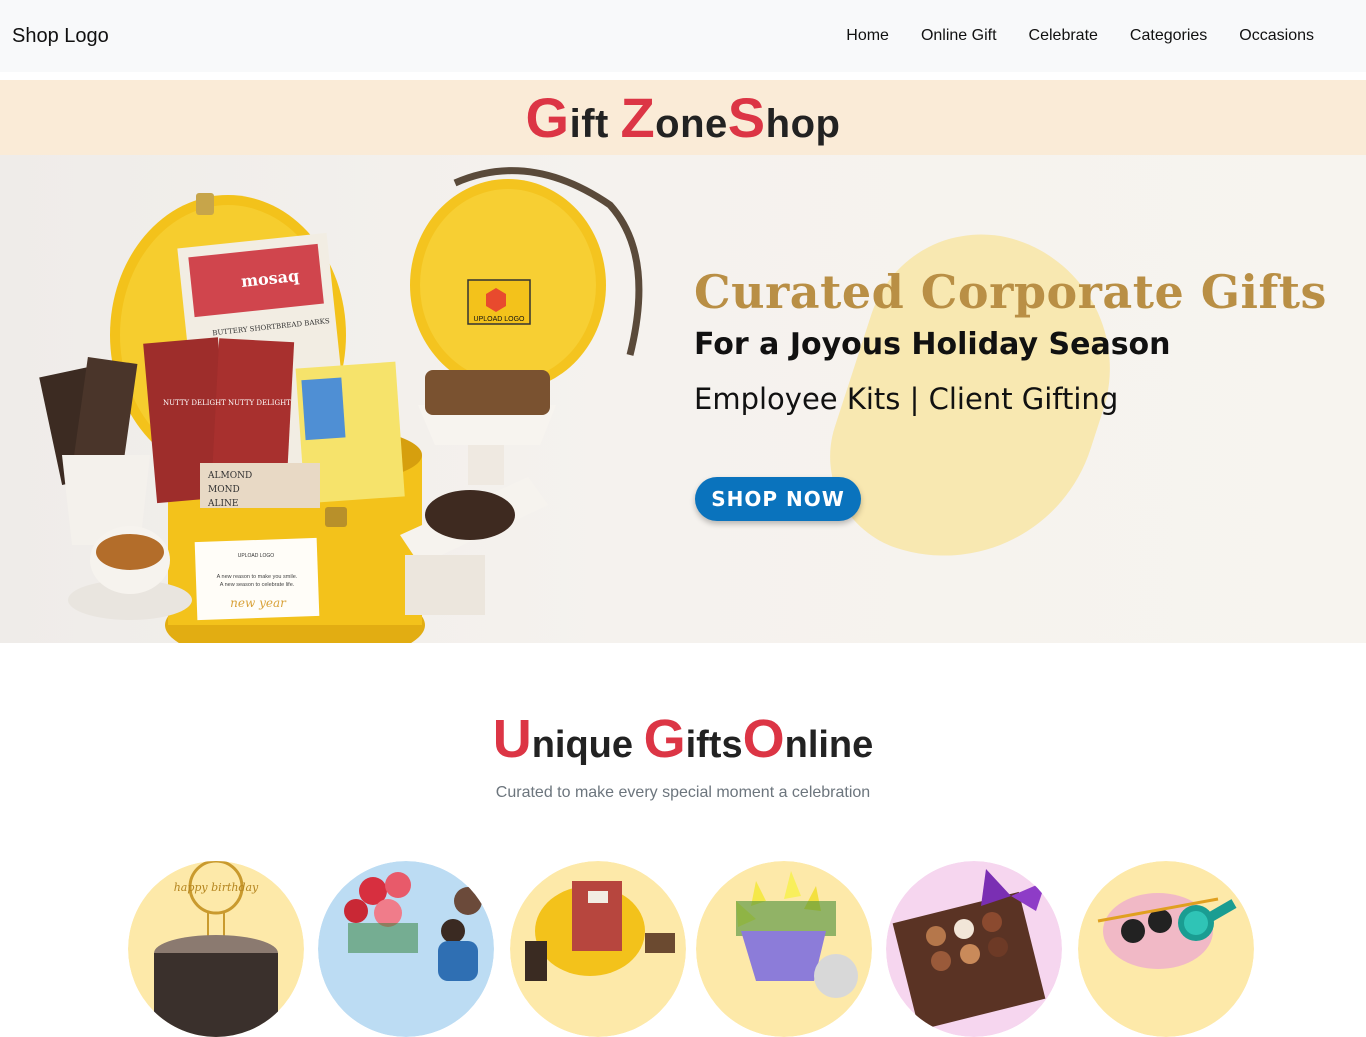 The height and width of the screenshot is (1037, 1366). What do you see at coordinates (778, 499) in the screenshot?
I see `shop-now-button: SHOP NOW` at bounding box center [778, 499].